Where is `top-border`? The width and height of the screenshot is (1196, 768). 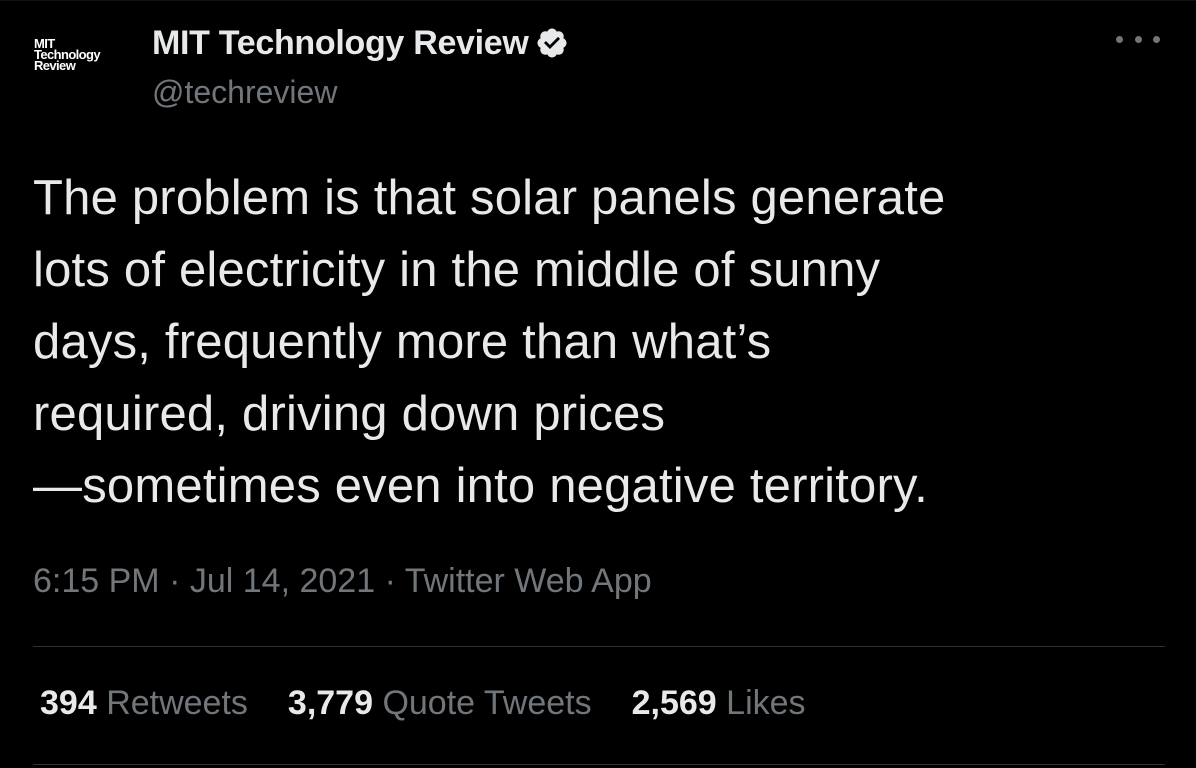
top-border is located at coordinates (598, 0).